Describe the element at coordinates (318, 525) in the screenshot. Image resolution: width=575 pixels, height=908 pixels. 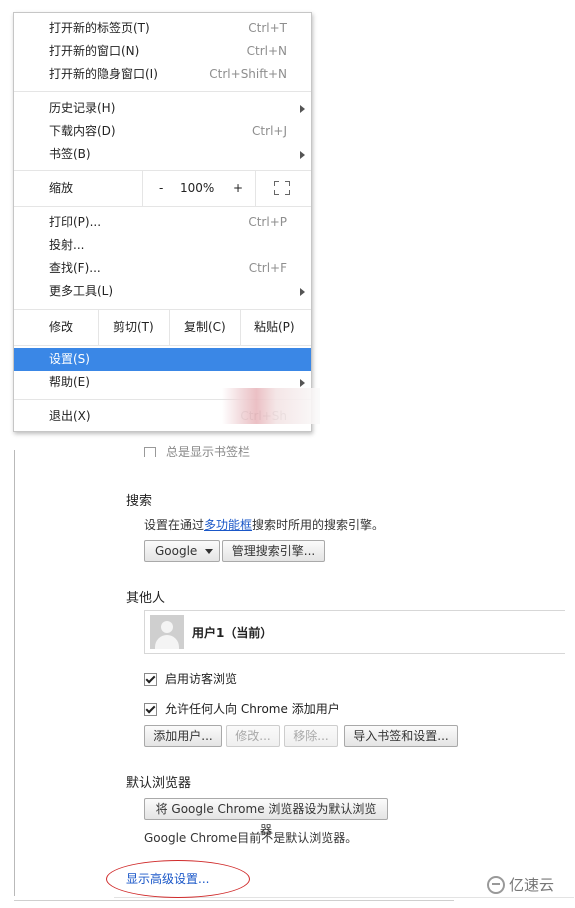
I see `search-help-suffix: 搜索时所用的搜索引擎。` at that location.